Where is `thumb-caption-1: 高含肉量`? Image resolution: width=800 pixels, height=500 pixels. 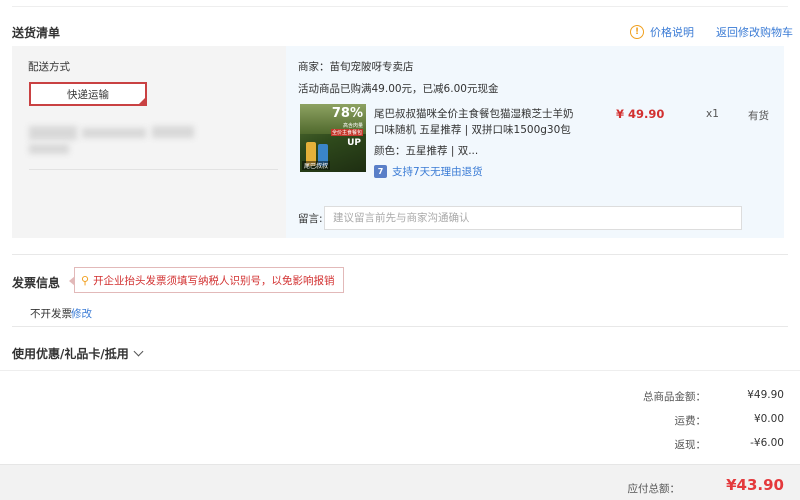 thumb-caption-1: 高含肉量 is located at coordinates (352, 126).